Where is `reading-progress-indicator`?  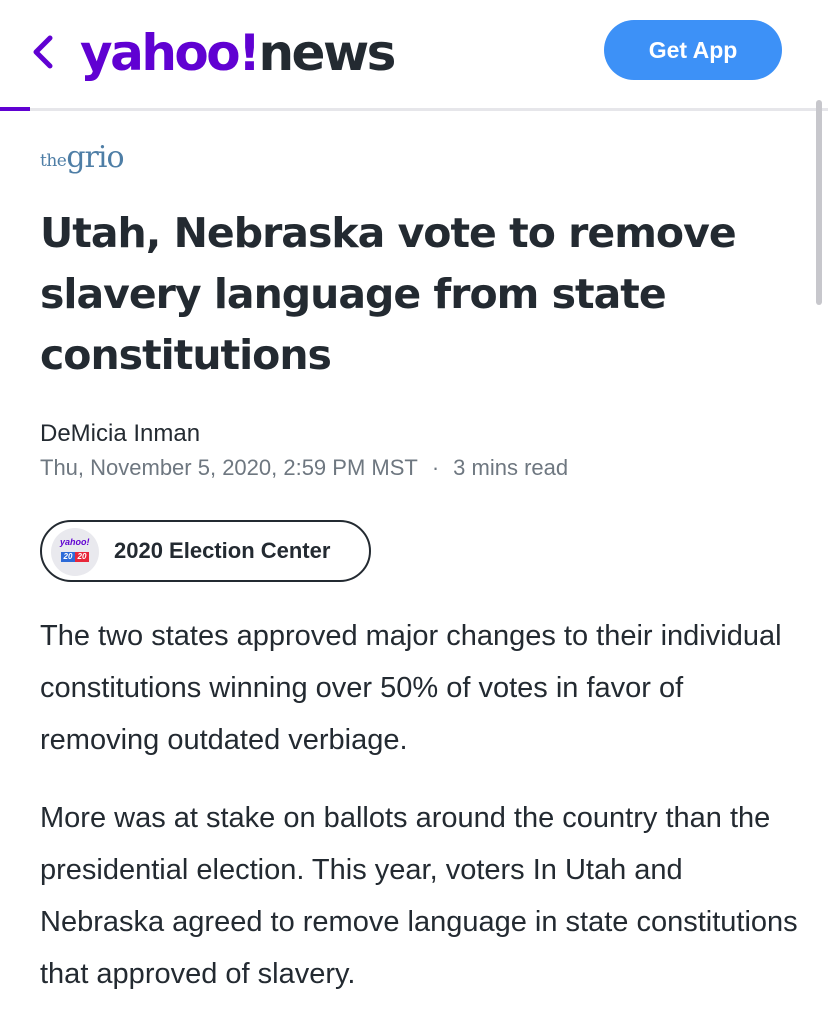 reading-progress-indicator is located at coordinates (15, 109).